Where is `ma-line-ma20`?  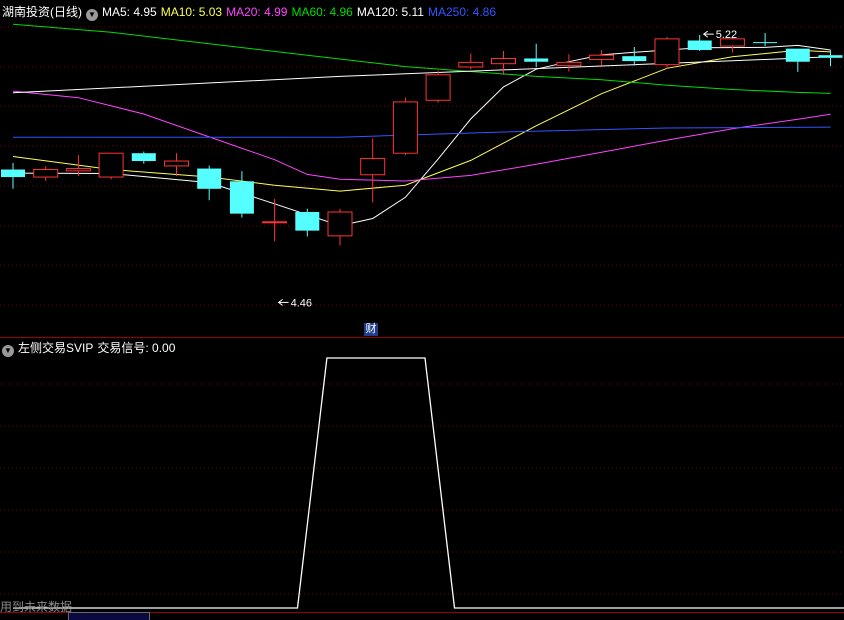
ma-line-ma20 is located at coordinates (421, 136).